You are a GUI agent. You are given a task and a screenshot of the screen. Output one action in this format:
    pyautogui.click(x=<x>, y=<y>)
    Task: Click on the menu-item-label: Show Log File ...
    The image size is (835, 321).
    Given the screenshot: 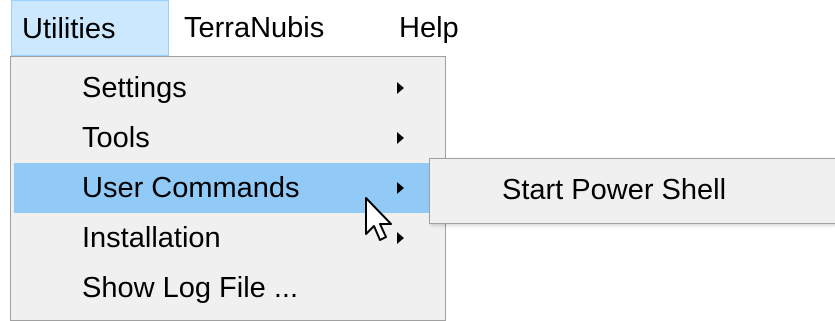 What is the action you would take?
    pyautogui.click(x=190, y=288)
    